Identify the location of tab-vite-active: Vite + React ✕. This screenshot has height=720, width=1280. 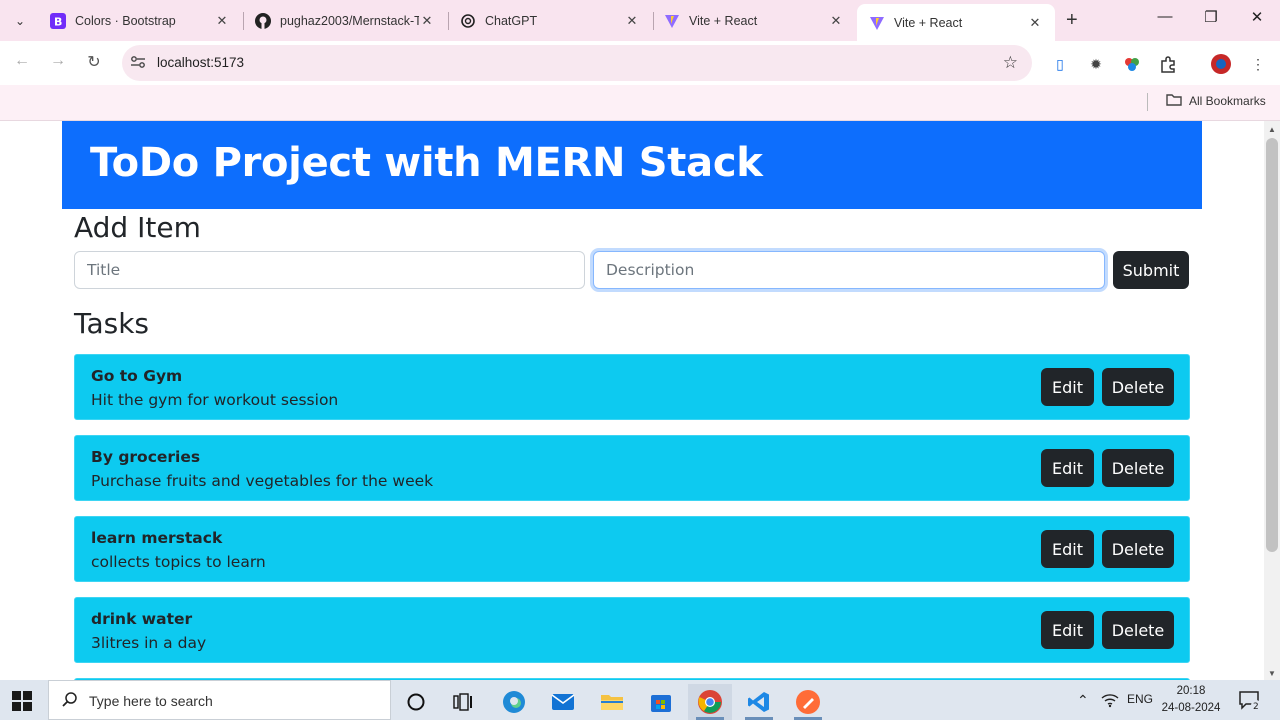
(956, 22).